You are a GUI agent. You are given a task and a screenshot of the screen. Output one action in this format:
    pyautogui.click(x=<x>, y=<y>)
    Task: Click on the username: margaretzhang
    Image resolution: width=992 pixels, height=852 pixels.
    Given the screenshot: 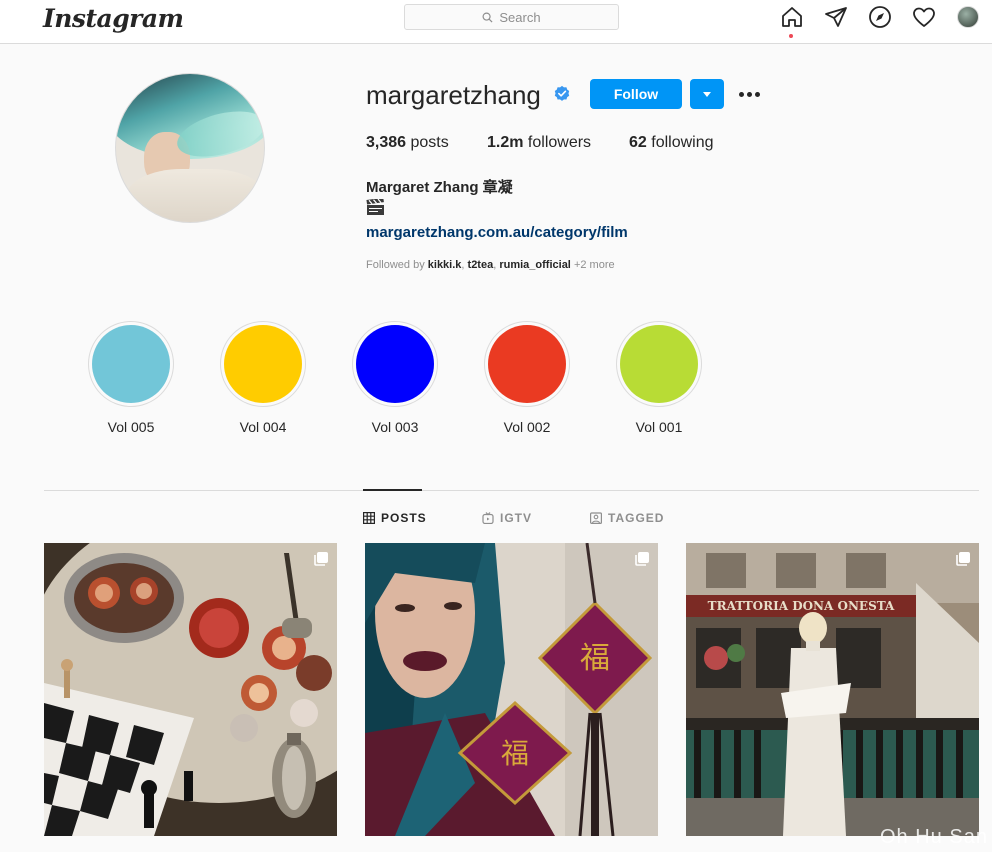 What is the action you would take?
    pyautogui.click(x=453, y=95)
    